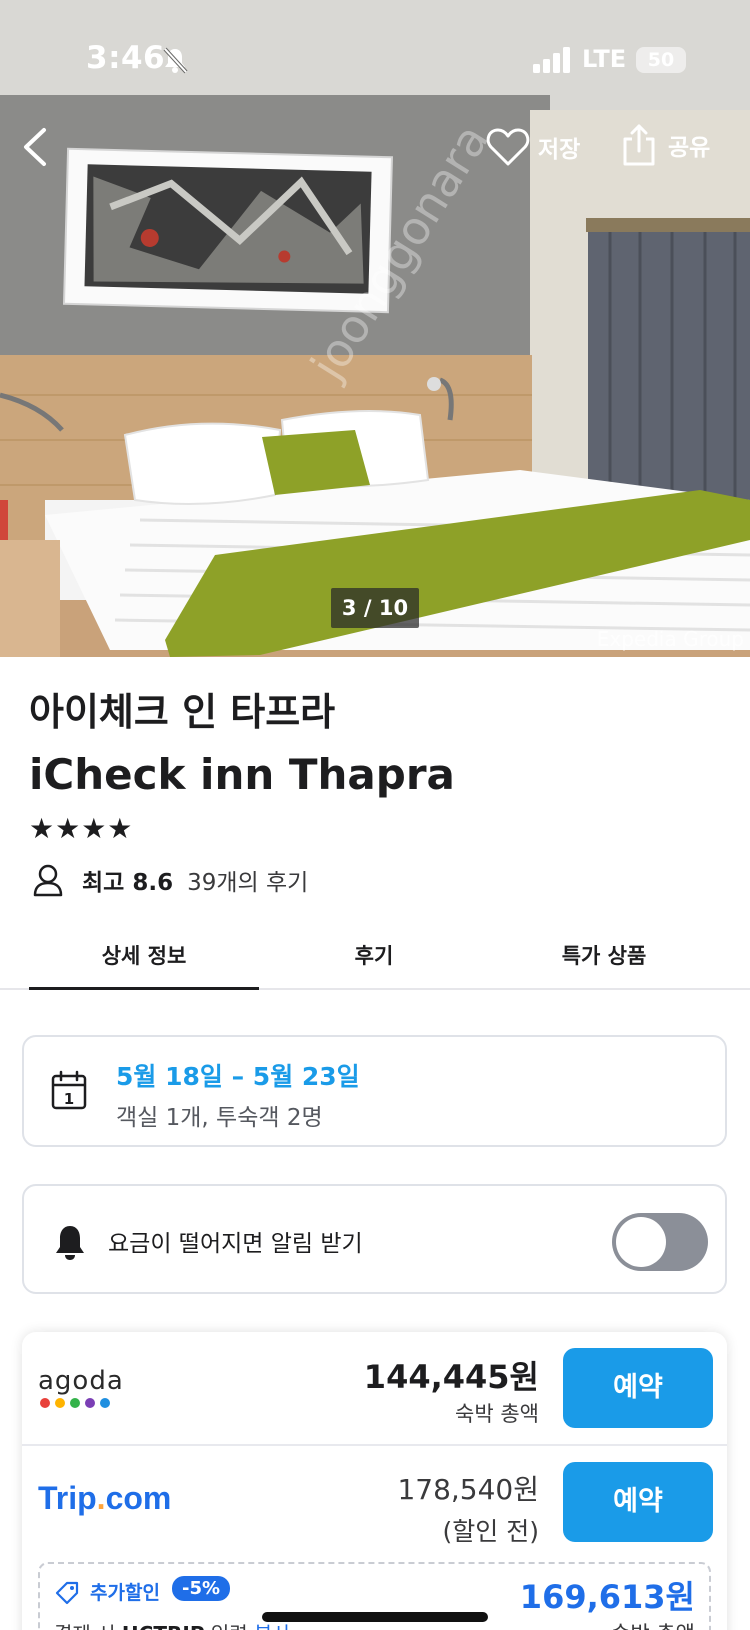 The width and height of the screenshot is (750, 1630). Describe the element at coordinates (35, 147) in the screenshot. I see `back-arrow-icon` at that location.